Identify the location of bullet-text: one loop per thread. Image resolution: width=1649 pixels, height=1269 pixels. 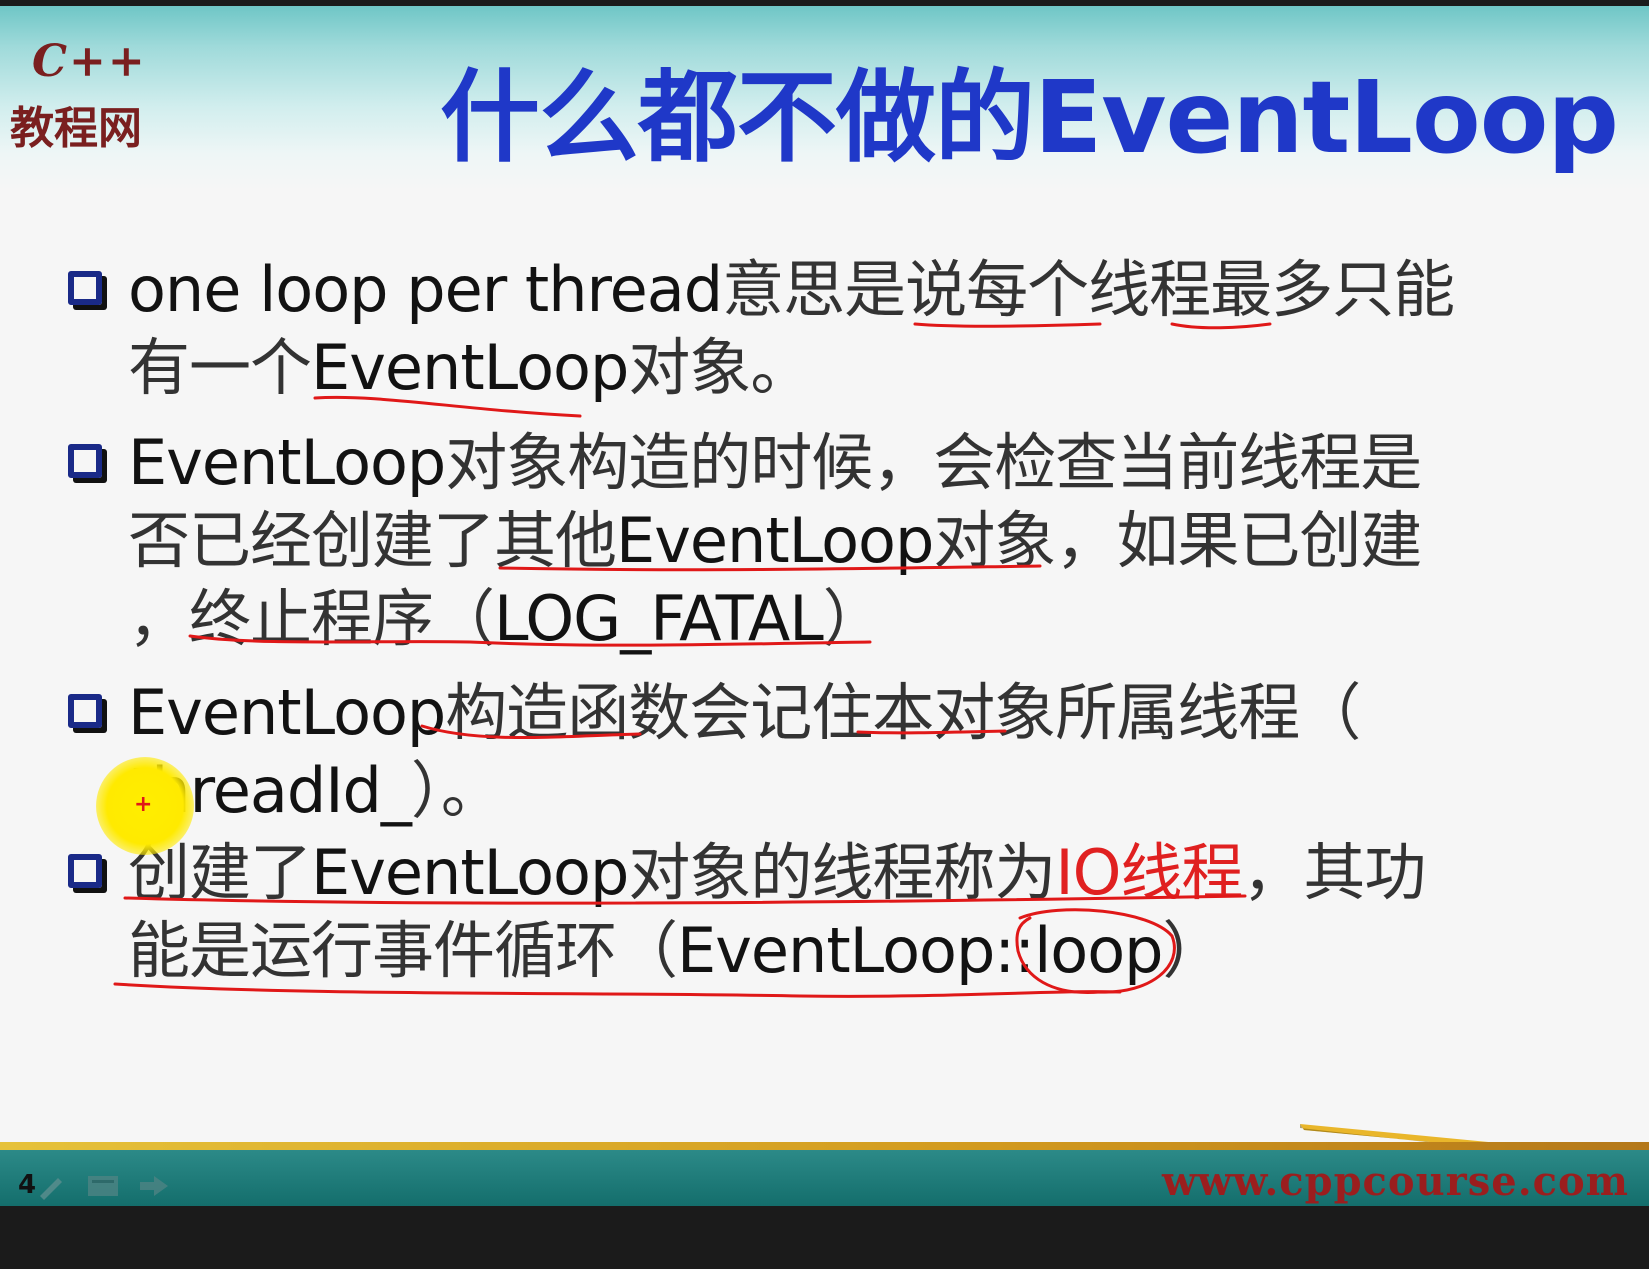
(425, 289).